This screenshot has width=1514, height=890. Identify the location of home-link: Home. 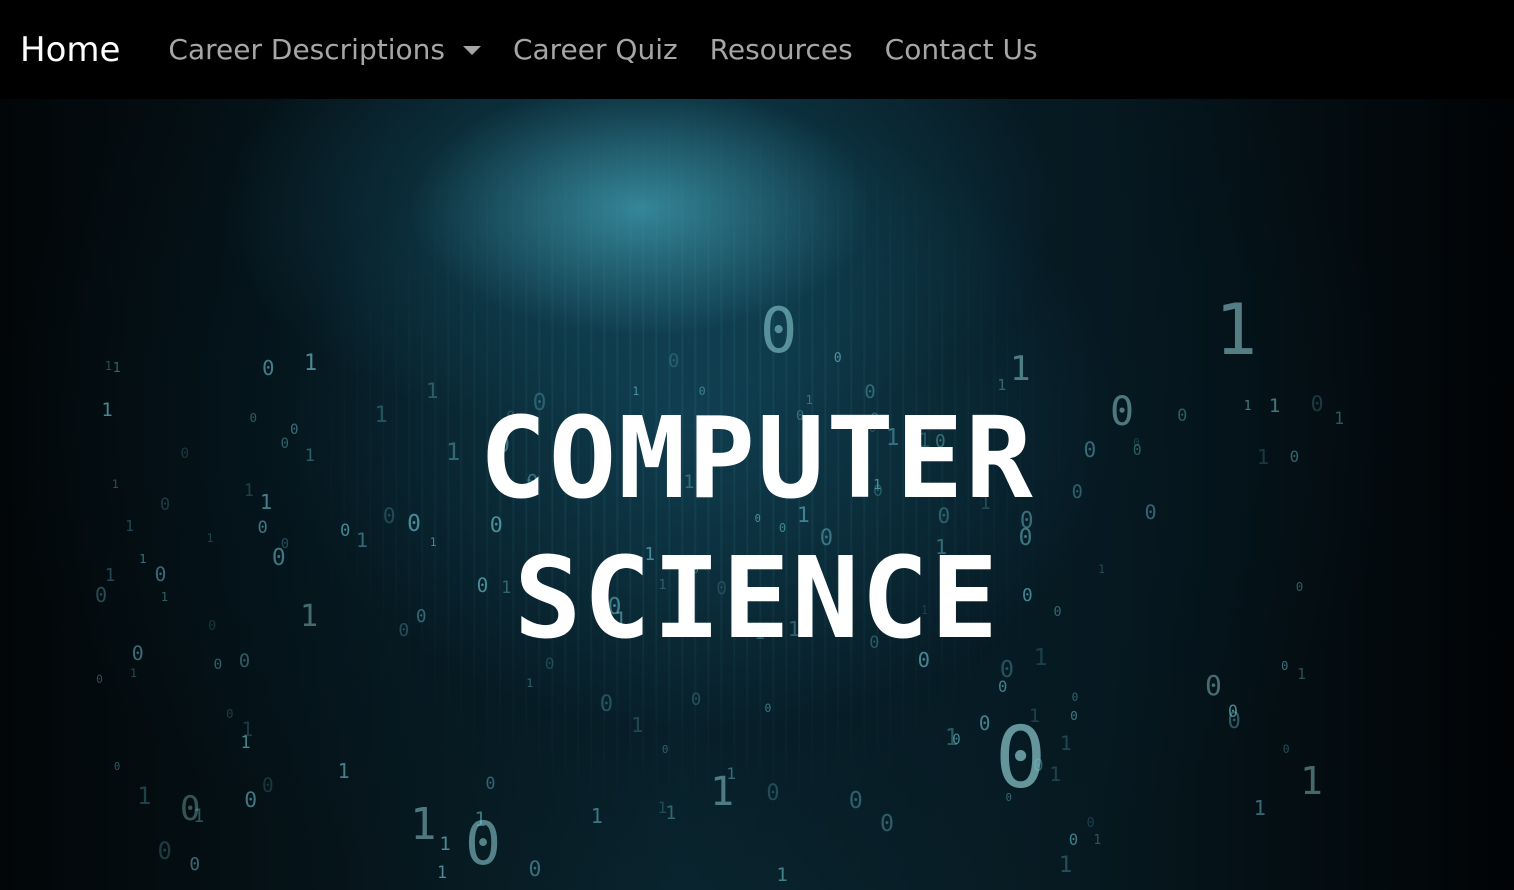
(70, 50).